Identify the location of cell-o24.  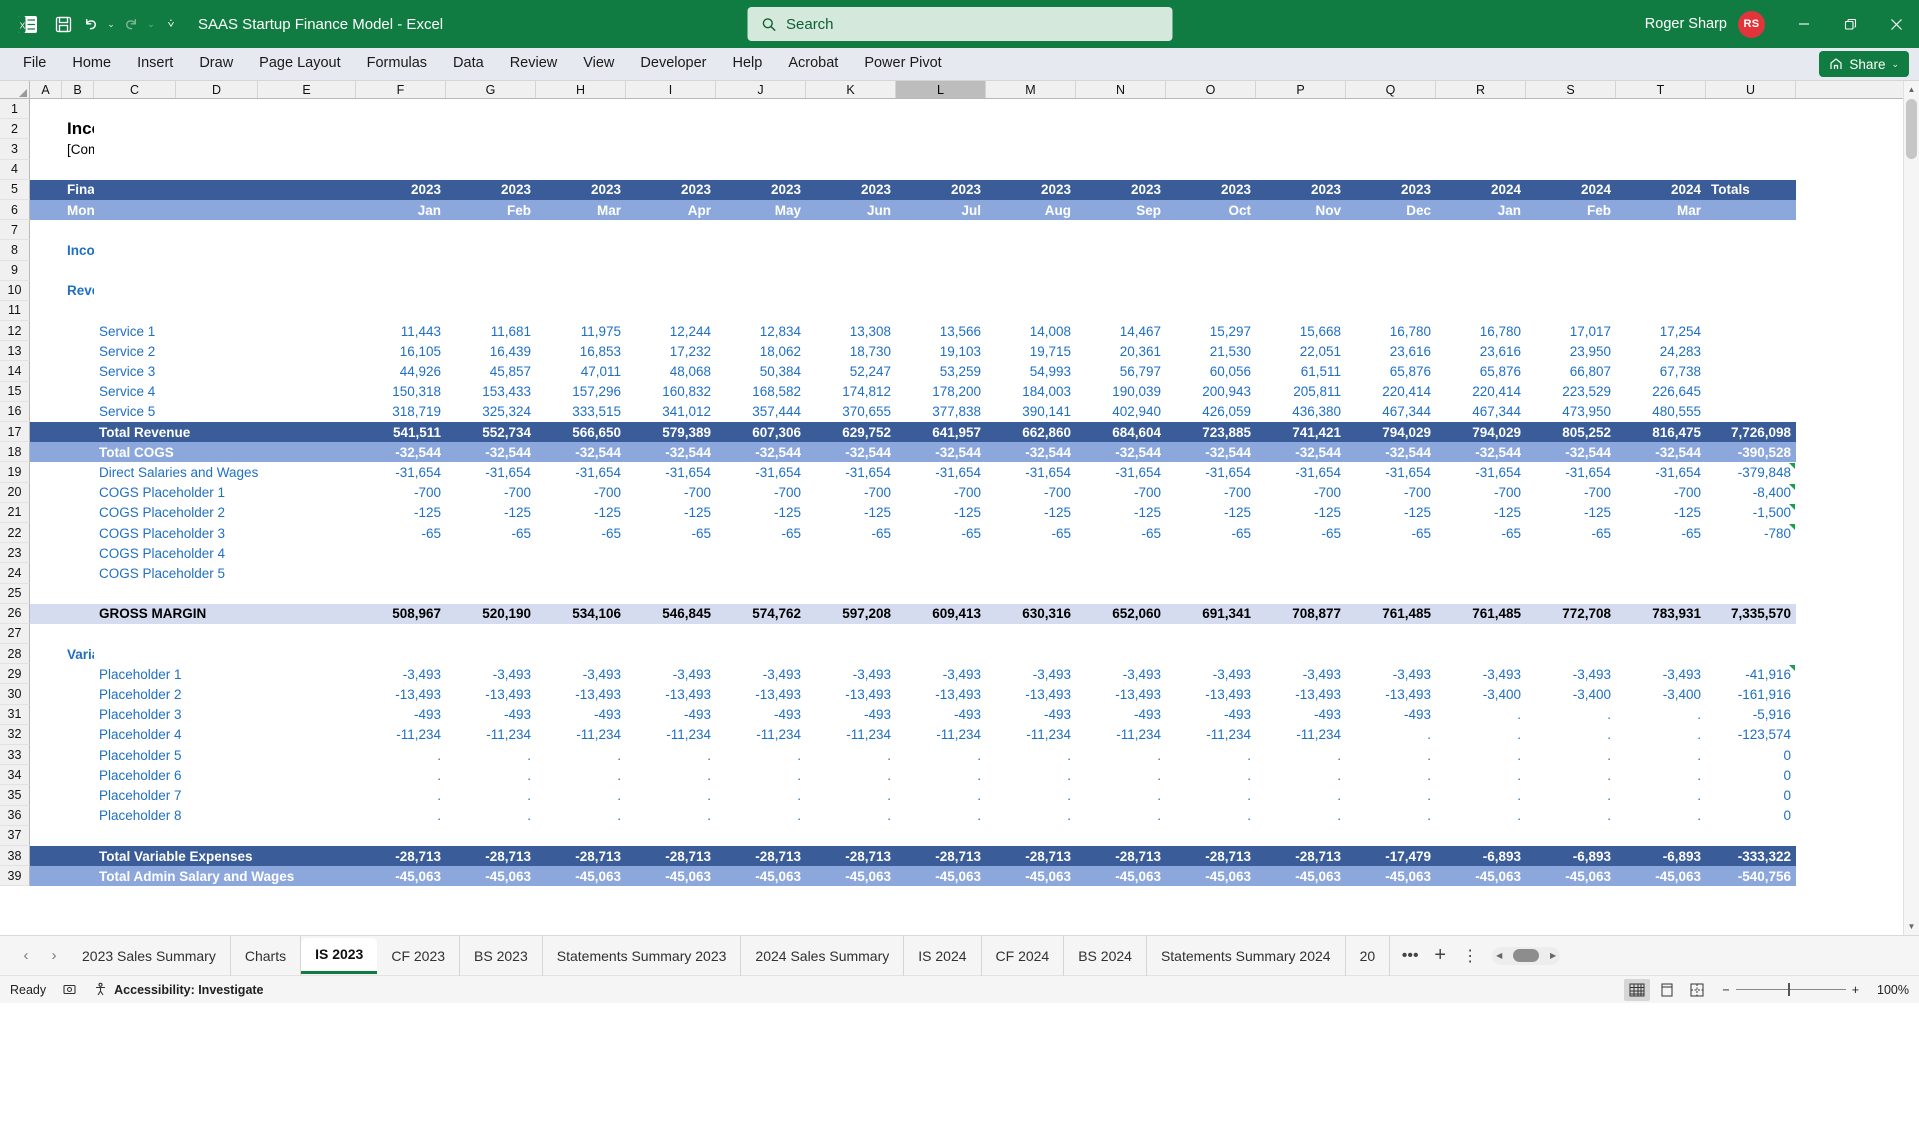
(1211, 573).